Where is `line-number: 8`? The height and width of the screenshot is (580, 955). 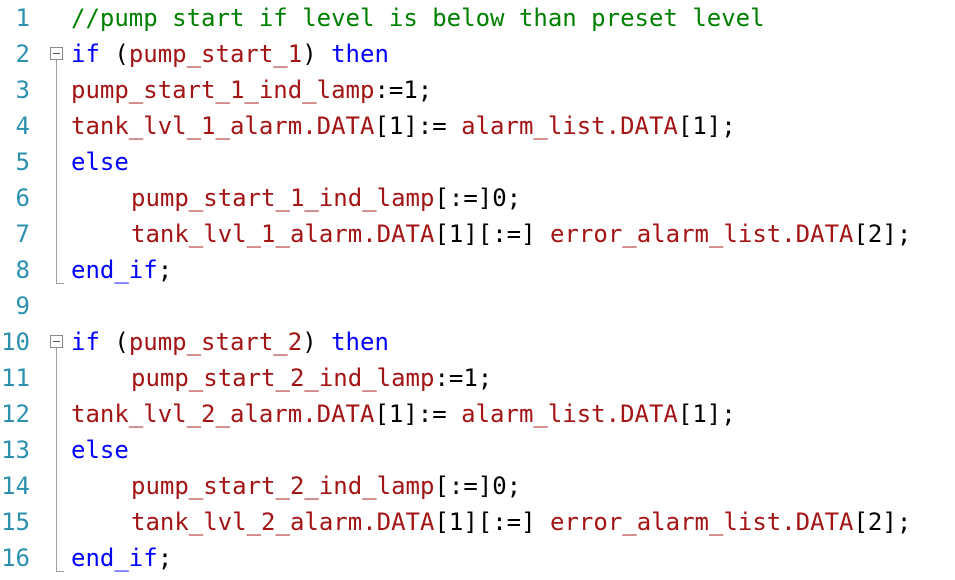 line-number: 8 is located at coordinates (22, 270).